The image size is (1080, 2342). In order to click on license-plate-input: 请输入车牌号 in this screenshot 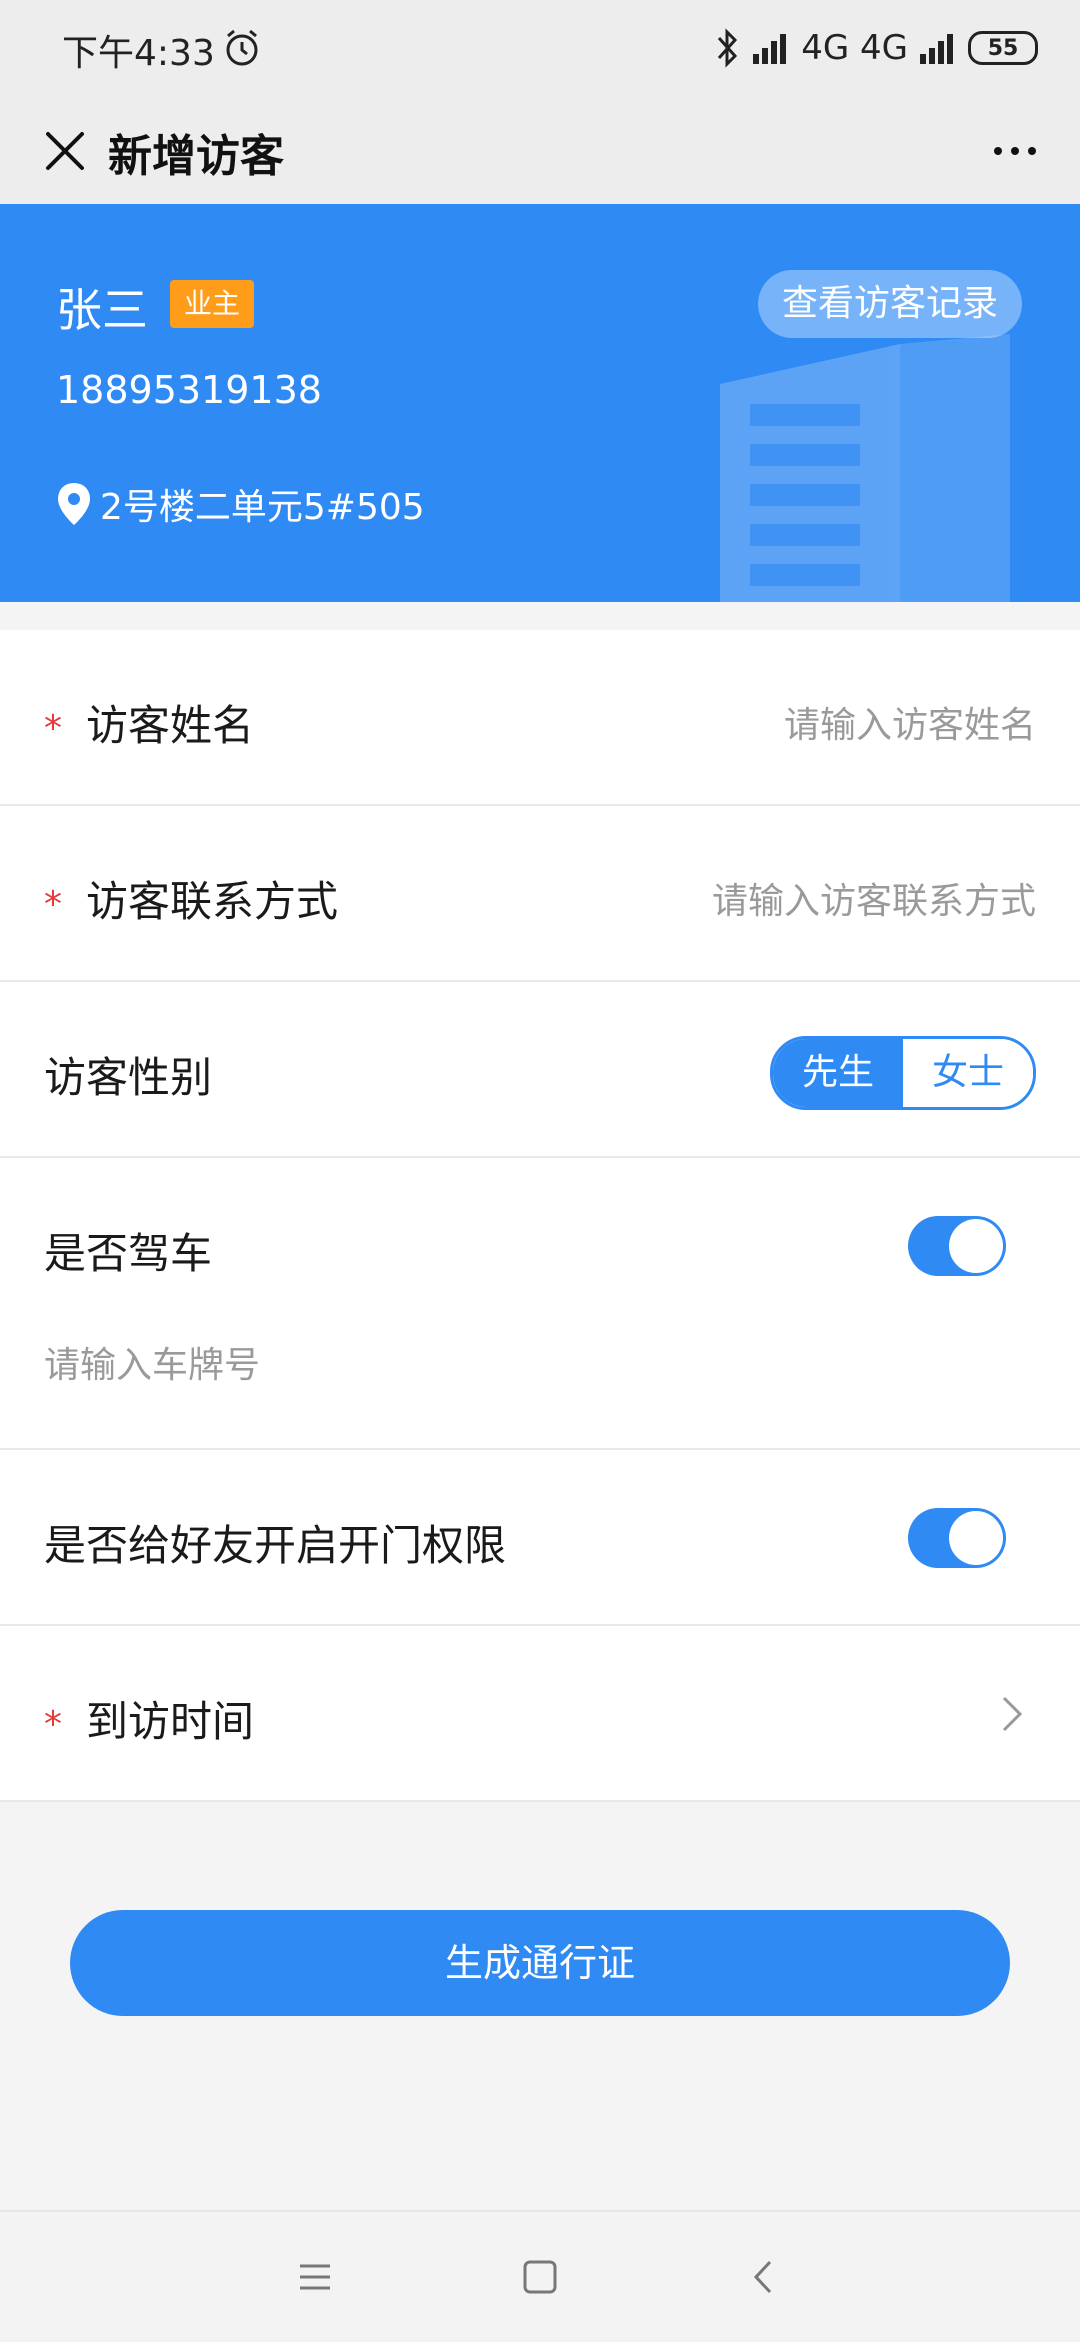, I will do `click(152, 1362)`.